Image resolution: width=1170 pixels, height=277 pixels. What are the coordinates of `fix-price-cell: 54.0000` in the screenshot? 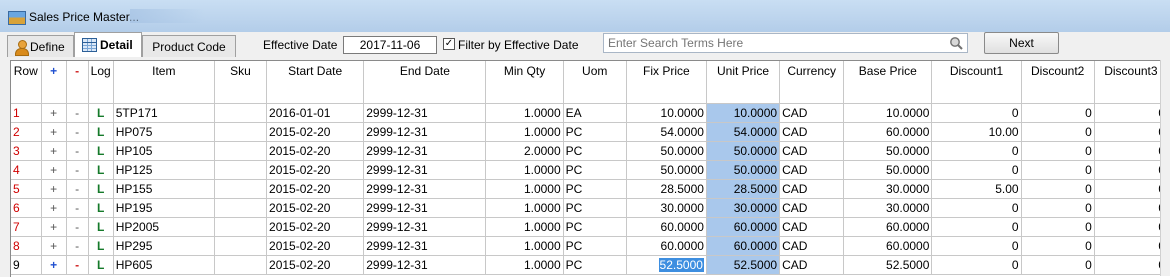 It's located at (666, 132).